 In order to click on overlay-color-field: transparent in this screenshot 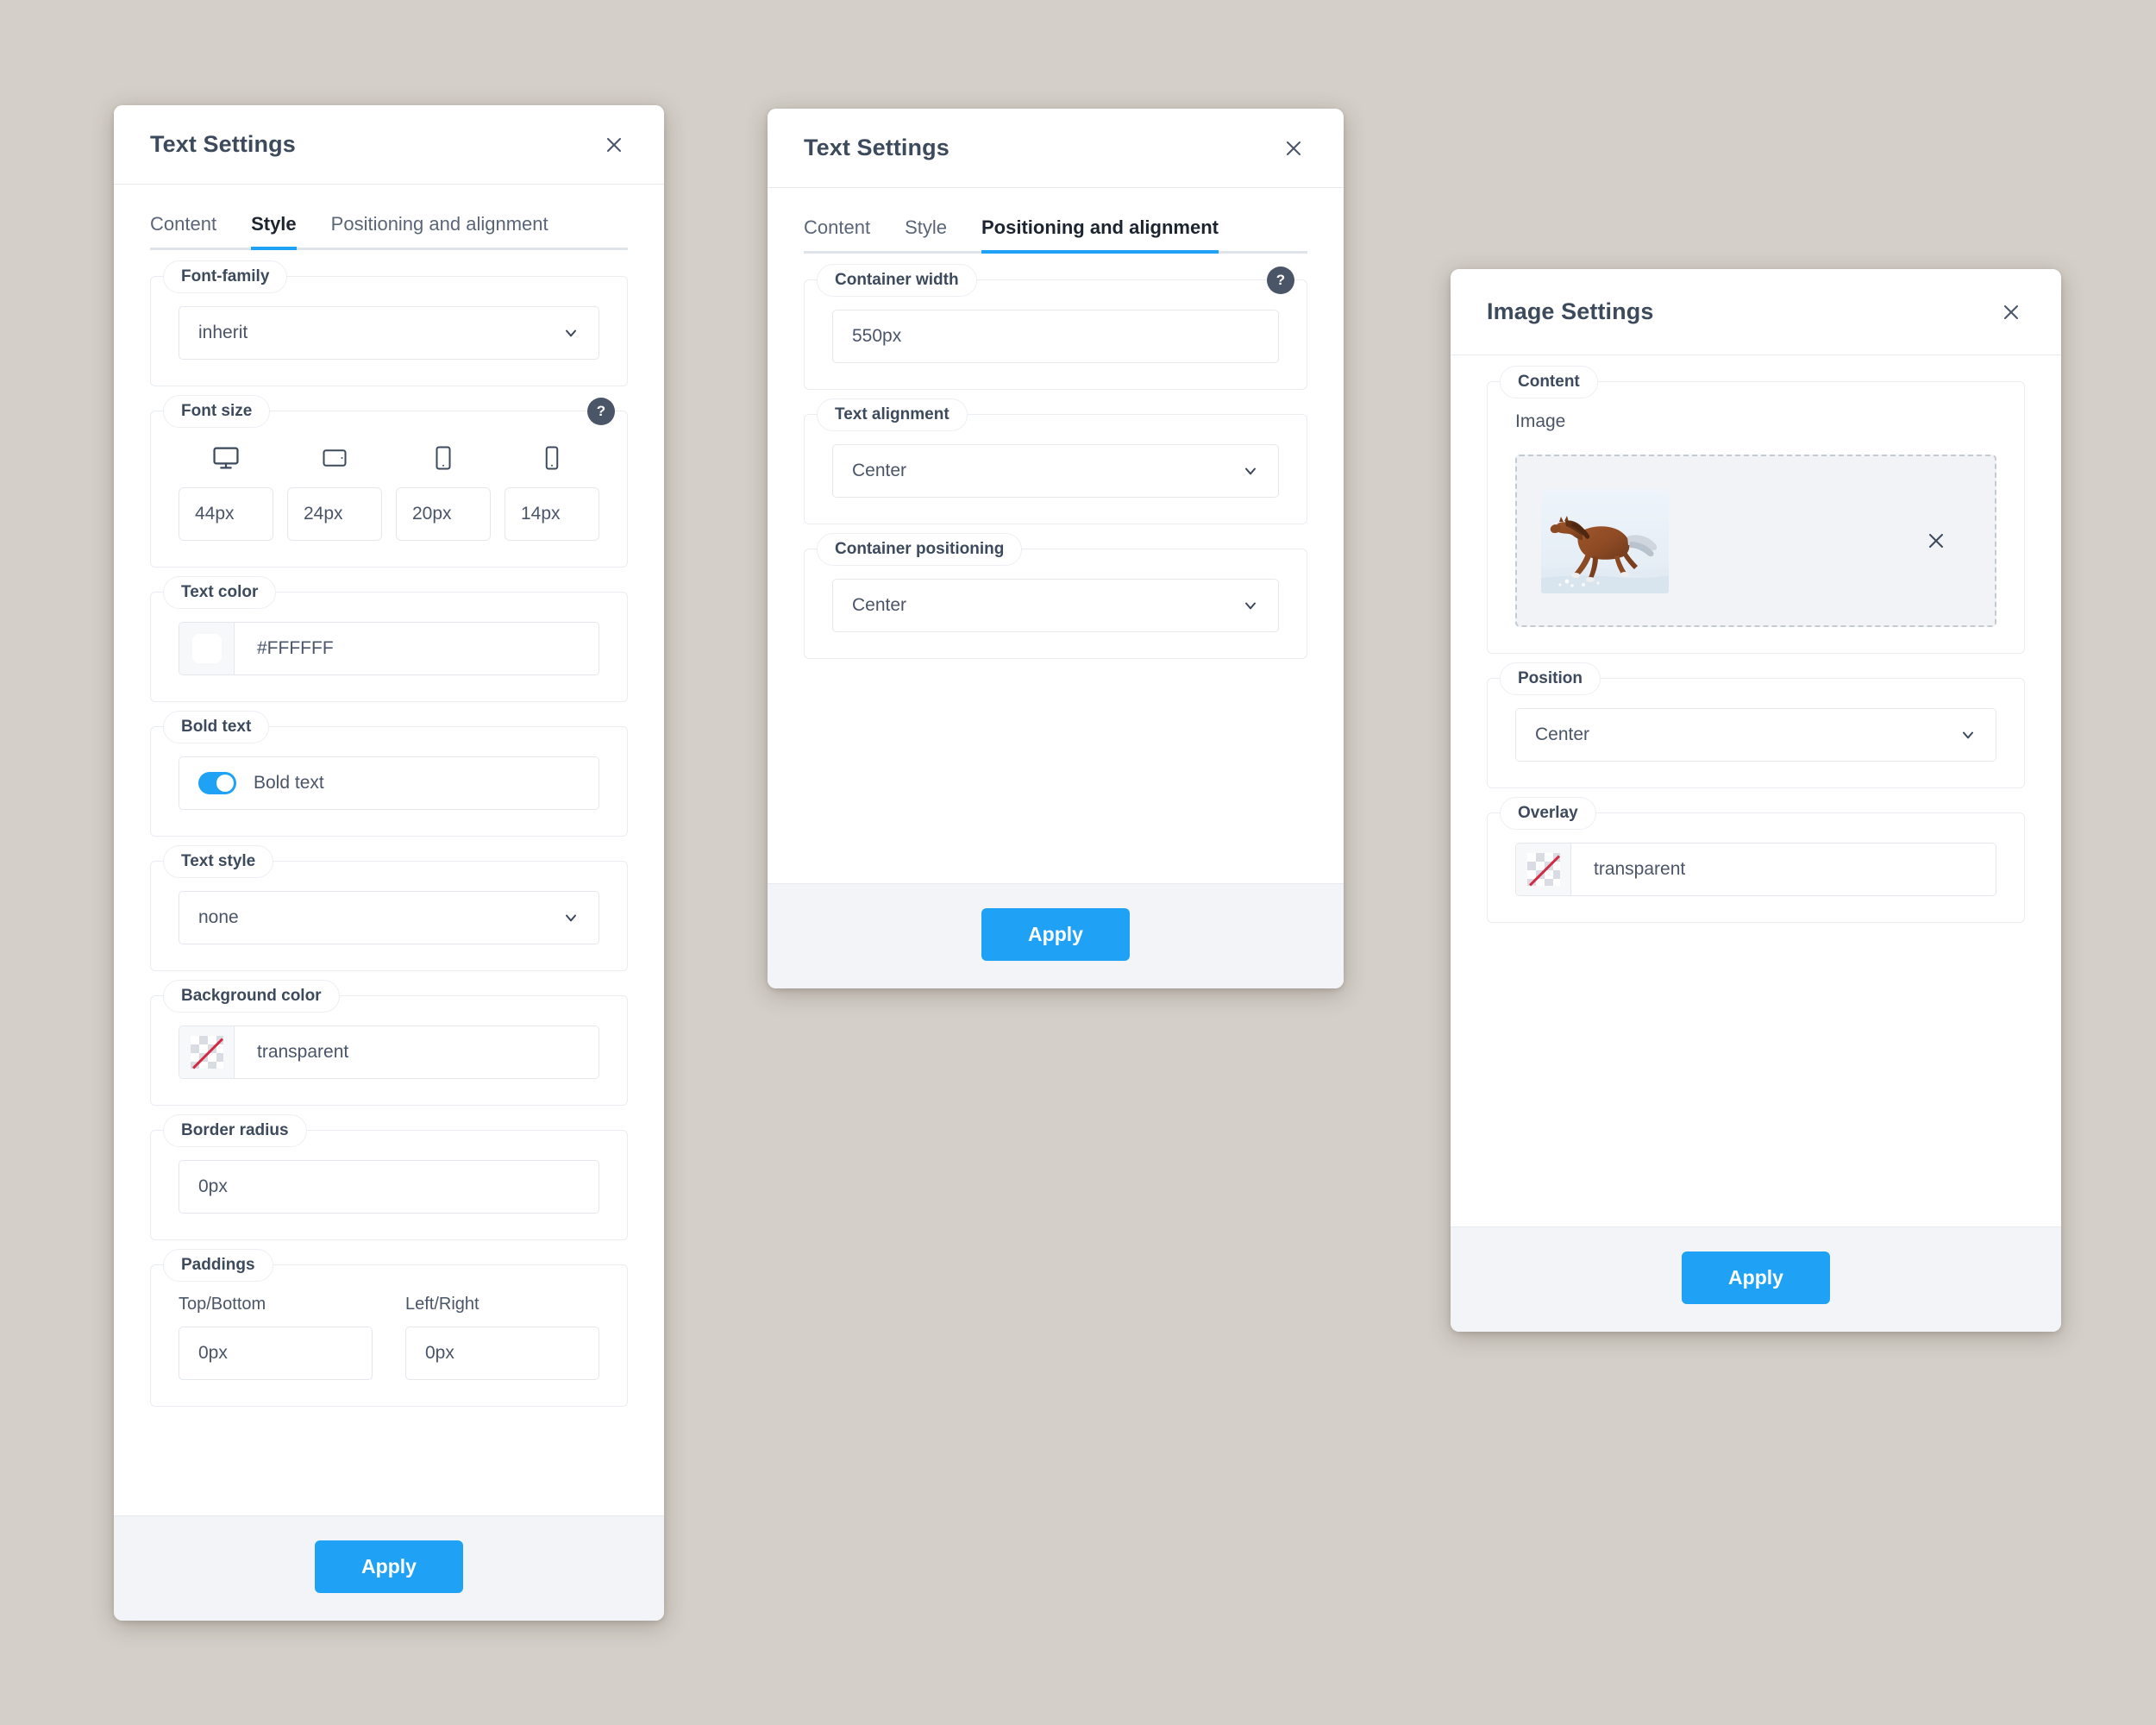, I will do `click(1755, 869)`.